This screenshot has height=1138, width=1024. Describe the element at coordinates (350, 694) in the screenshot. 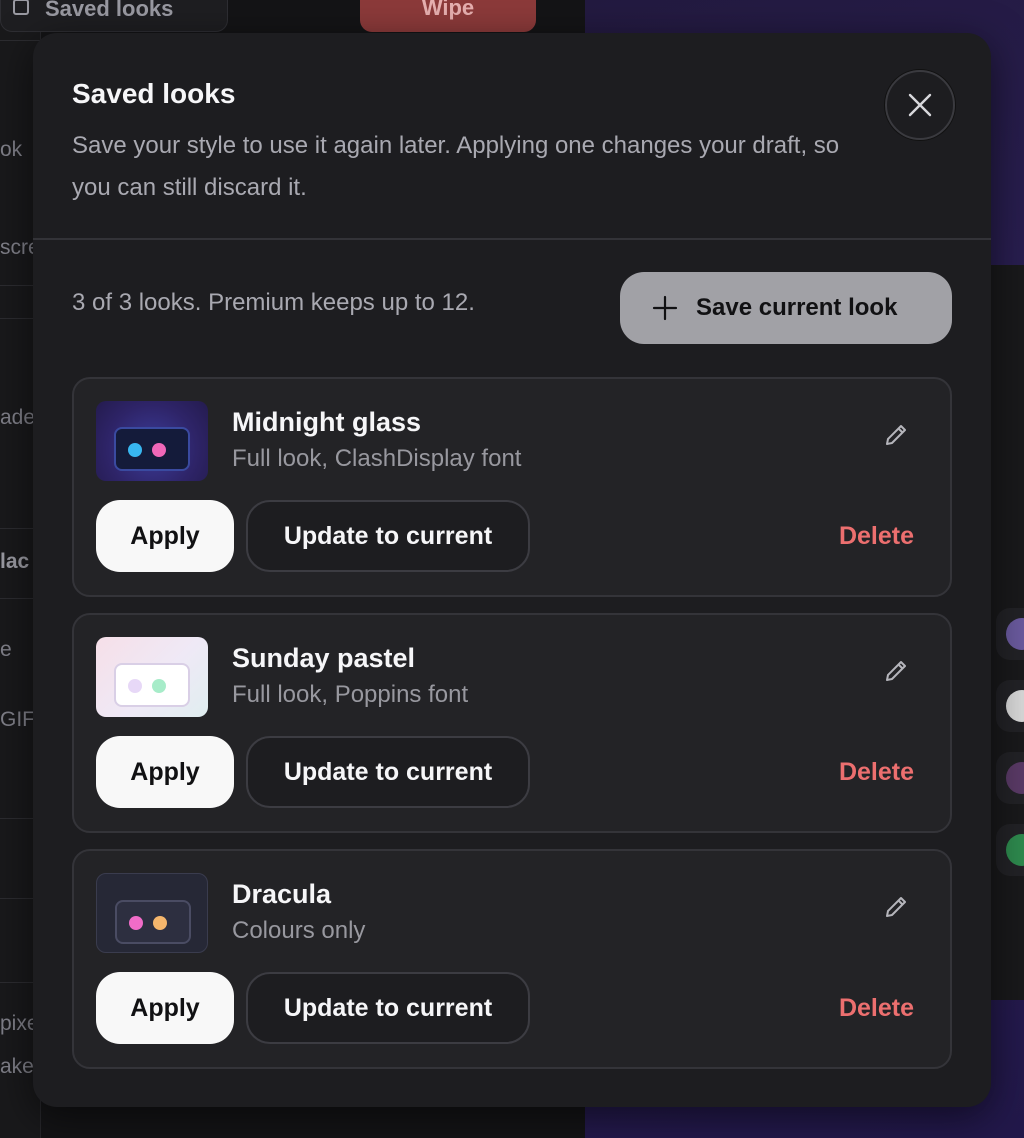

I see `look-meta: Full look, Poppins font` at that location.